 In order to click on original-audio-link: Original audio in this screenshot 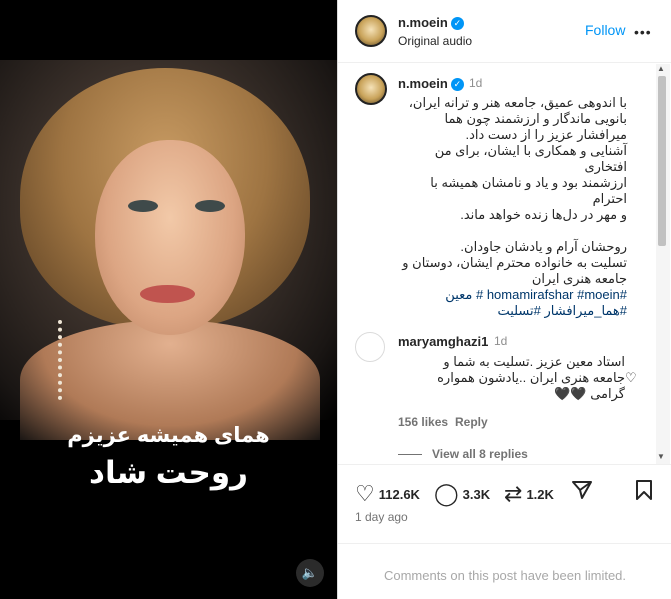, I will do `click(435, 41)`.